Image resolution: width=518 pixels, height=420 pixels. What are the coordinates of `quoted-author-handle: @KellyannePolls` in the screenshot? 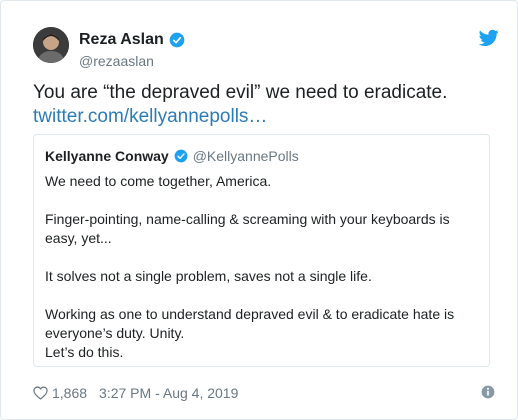 It's located at (246, 156).